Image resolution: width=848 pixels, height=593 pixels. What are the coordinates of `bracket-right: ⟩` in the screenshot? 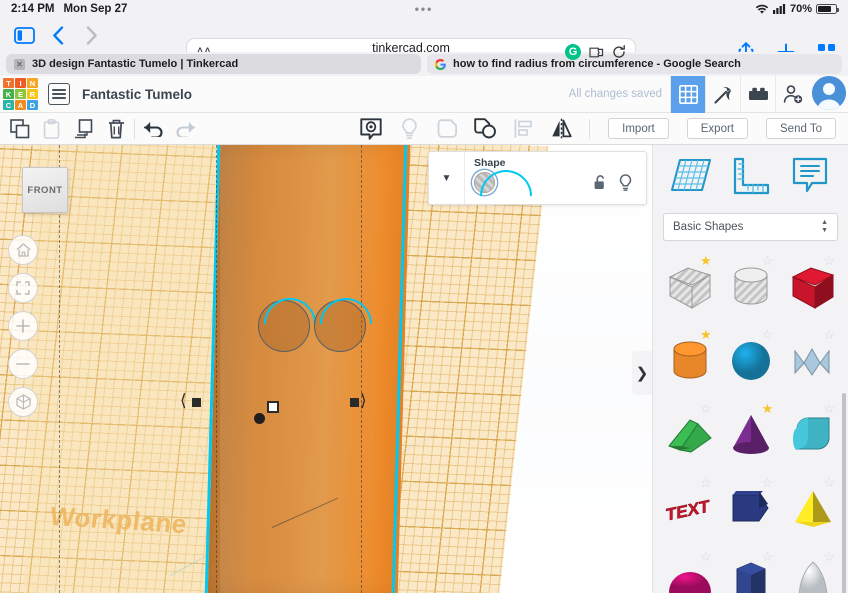 It's located at (363, 400).